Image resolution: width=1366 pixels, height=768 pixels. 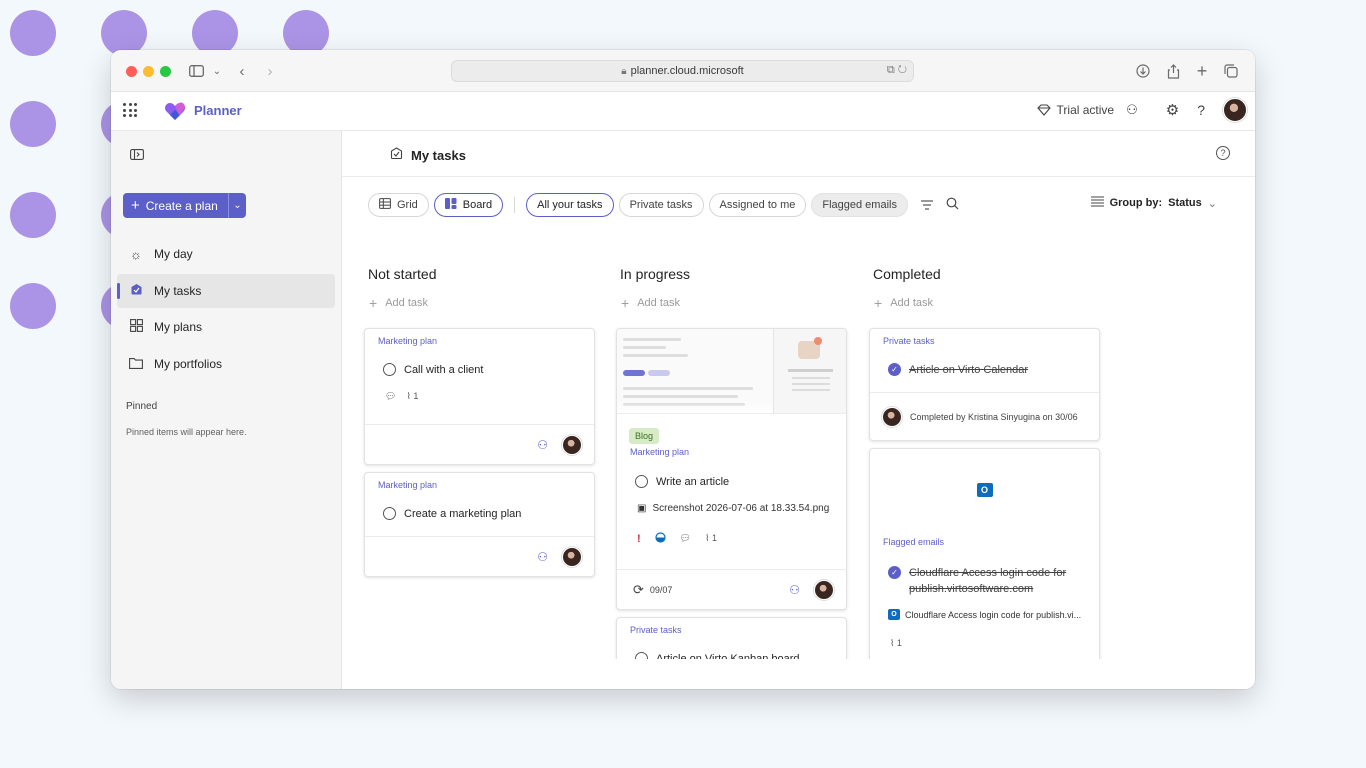 I want to click on column-title: Not started, so click(x=402, y=274).